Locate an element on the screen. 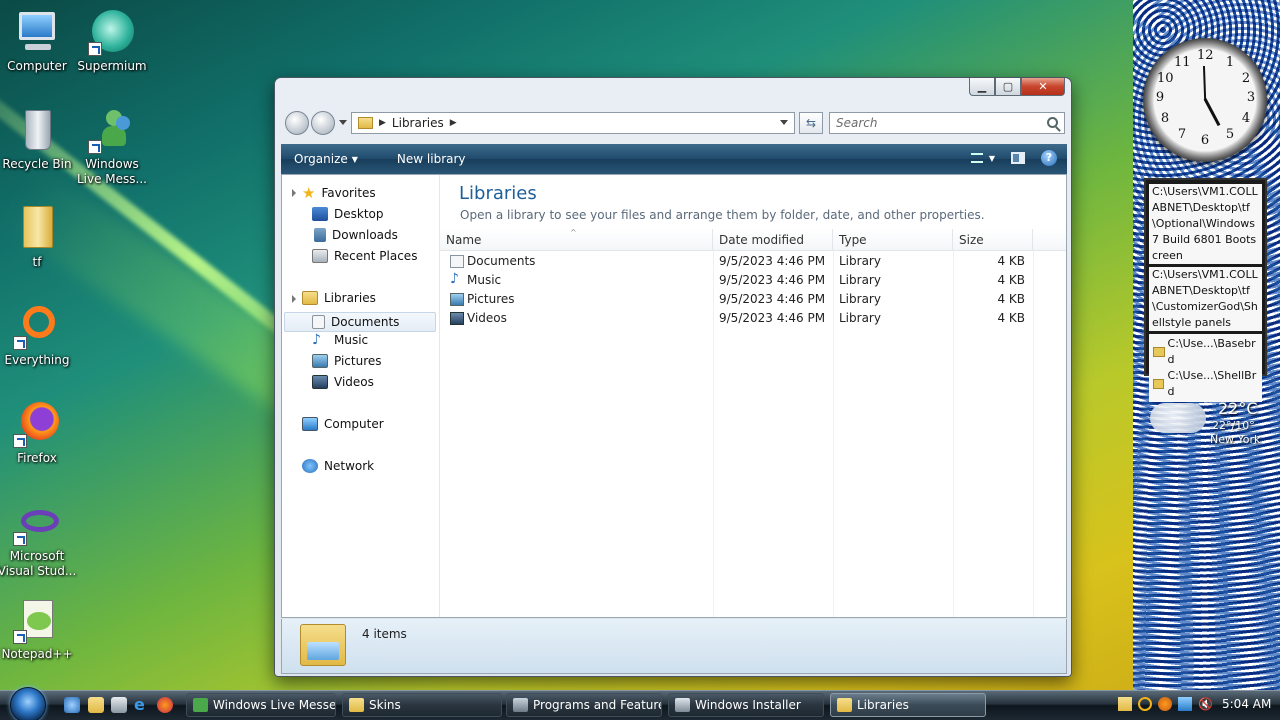 The width and height of the screenshot is (1280, 720). view-chevron-down-icon: ▼ is located at coordinates (992, 158).